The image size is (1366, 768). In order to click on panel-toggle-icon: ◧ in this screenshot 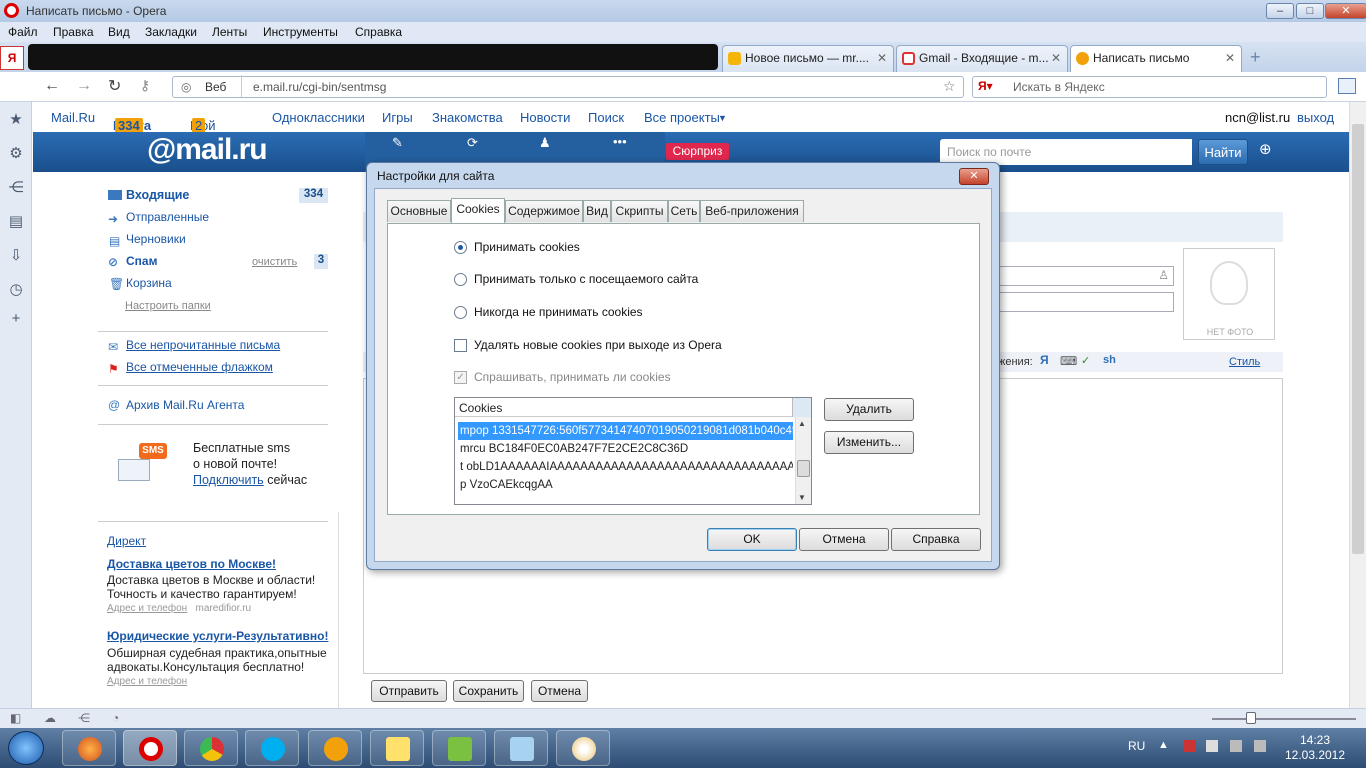, I will do `click(15, 718)`.